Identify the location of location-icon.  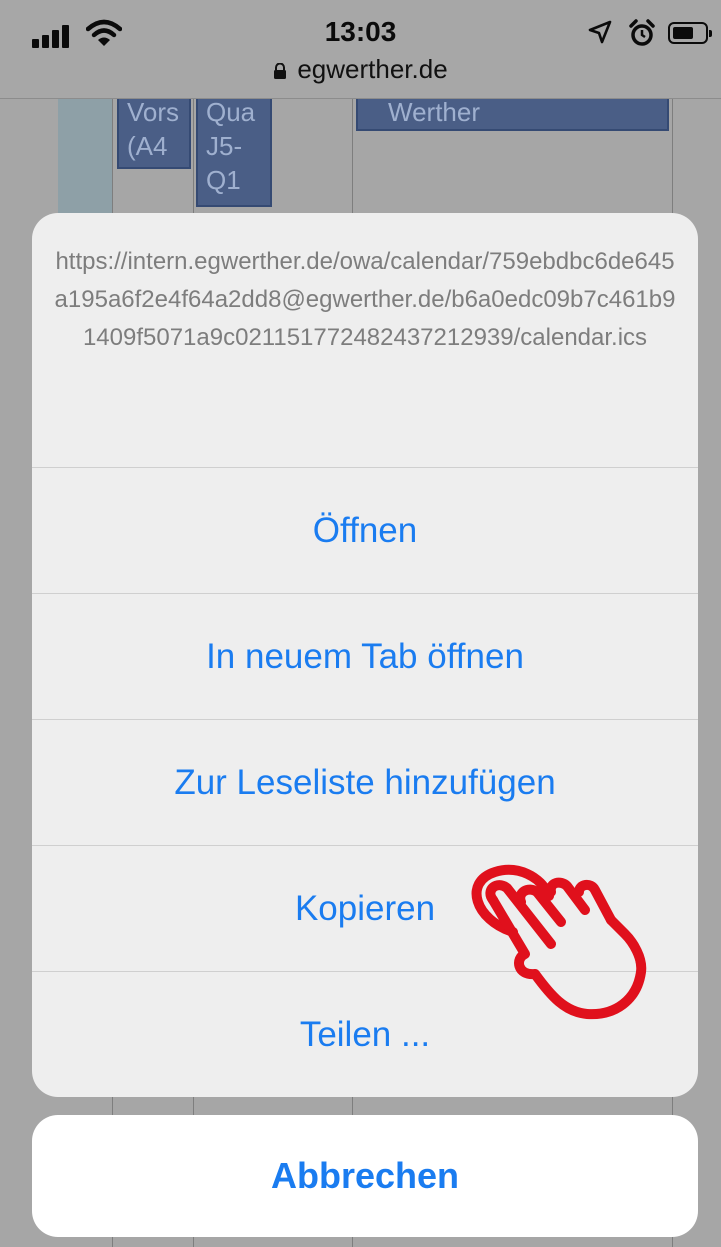
(600, 32).